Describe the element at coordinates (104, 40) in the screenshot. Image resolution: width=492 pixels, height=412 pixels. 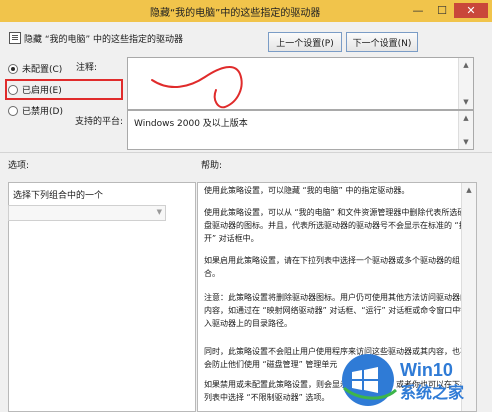
I see `policy-name: 隐藏 “我的电脑” 中的这些指定的驱动器` at that location.